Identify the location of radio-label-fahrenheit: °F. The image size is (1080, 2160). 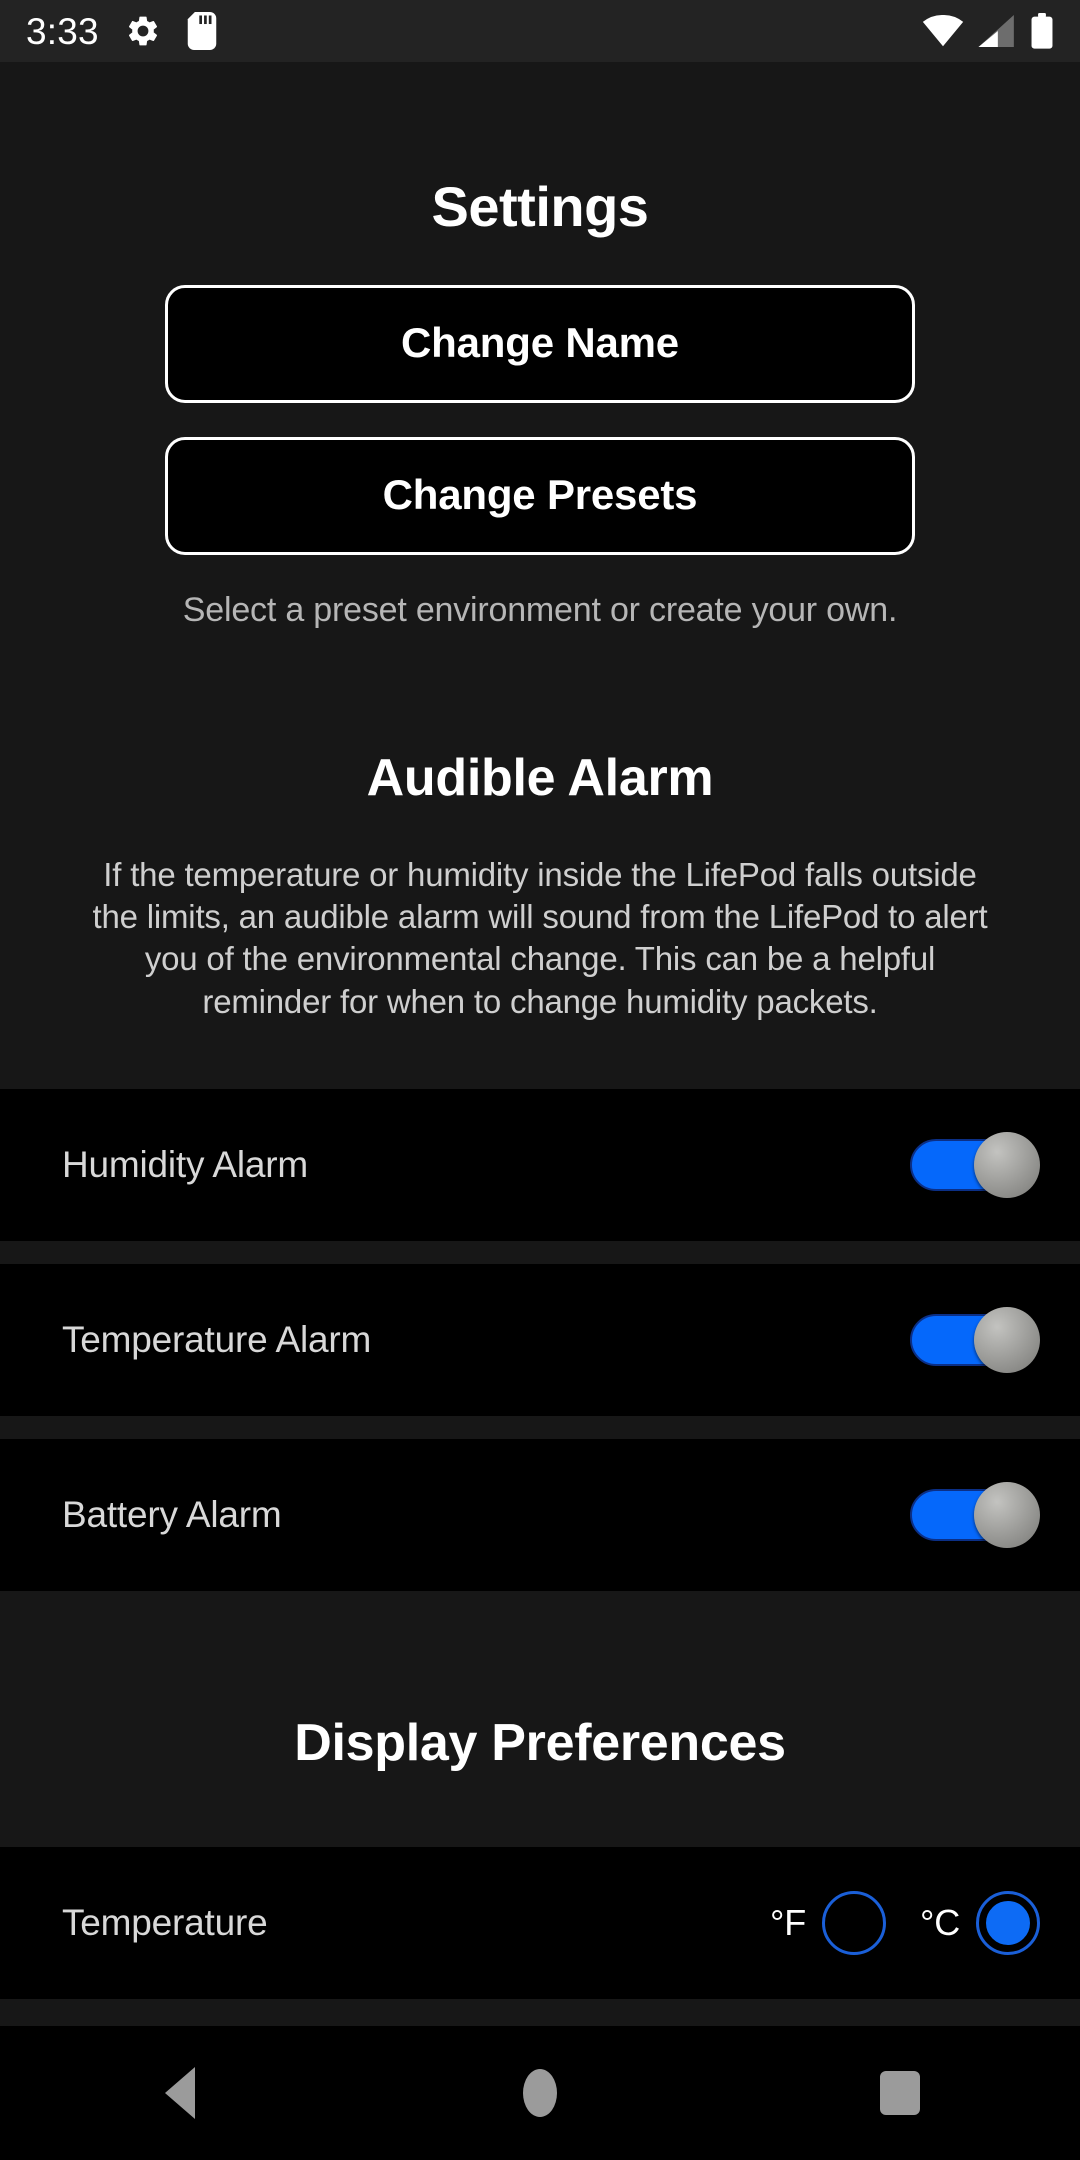
(788, 1922).